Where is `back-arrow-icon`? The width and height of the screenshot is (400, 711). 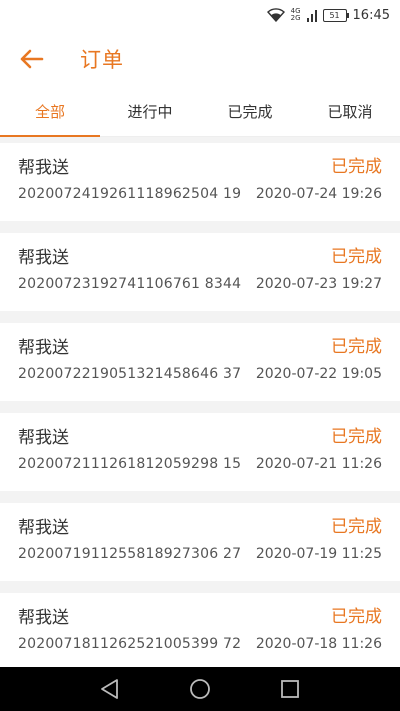 back-arrow-icon is located at coordinates (32, 59).